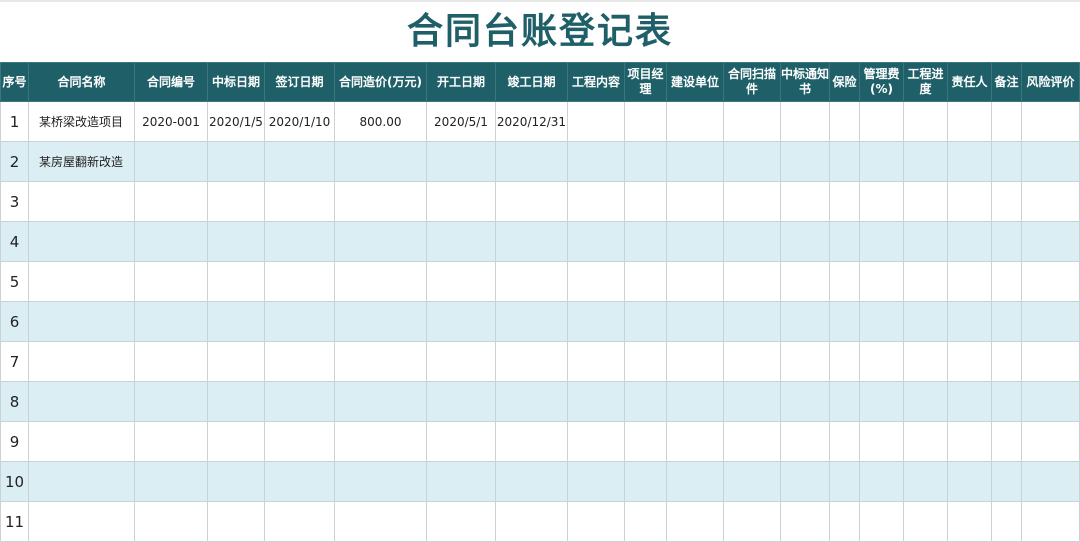 Image resolution: width=1080 pixels, height=542 pixels. Describe the element at coordinates (531, 121) in the screenshot. I see `table-cell: 2020/12/31` at that location.